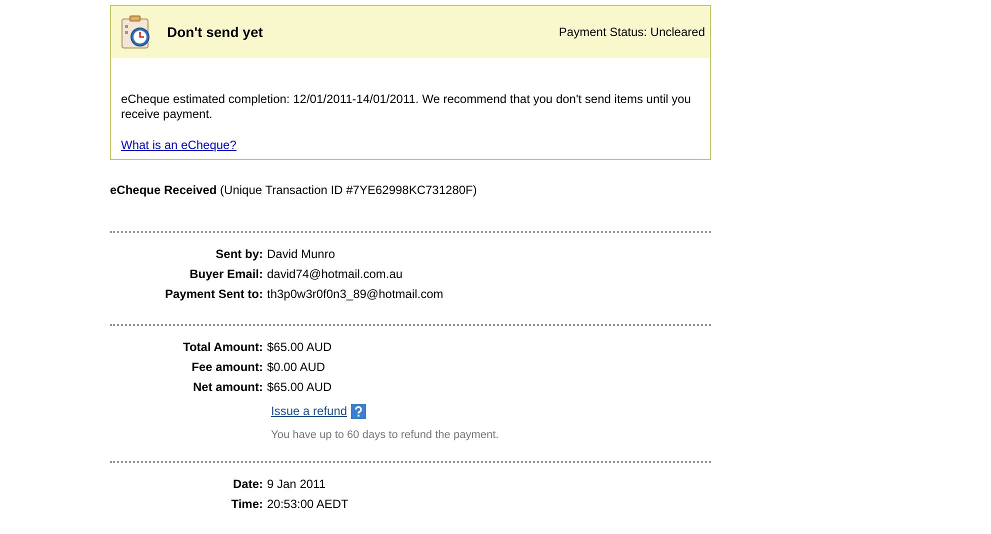 Image resolution: width=991 pixels, height=534 pixels. I want to click on field-value: $0.00 AUD, so click(296, 367).